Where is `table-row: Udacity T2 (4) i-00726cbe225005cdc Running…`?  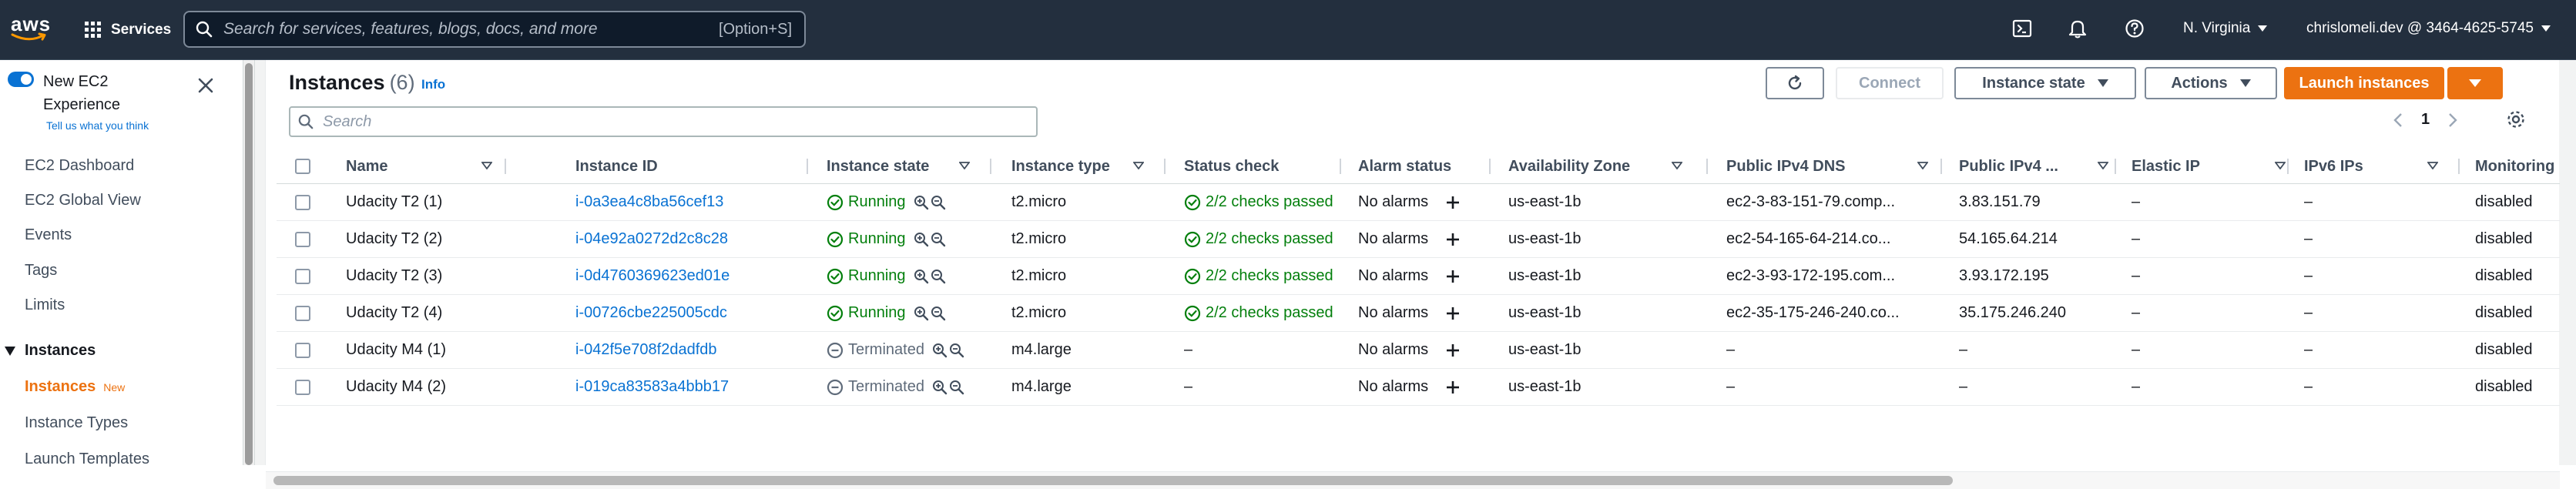
table-row: Udacity T2 (4) i-00726cbe225005cdc Running… is located at coordinates (1418, 313).